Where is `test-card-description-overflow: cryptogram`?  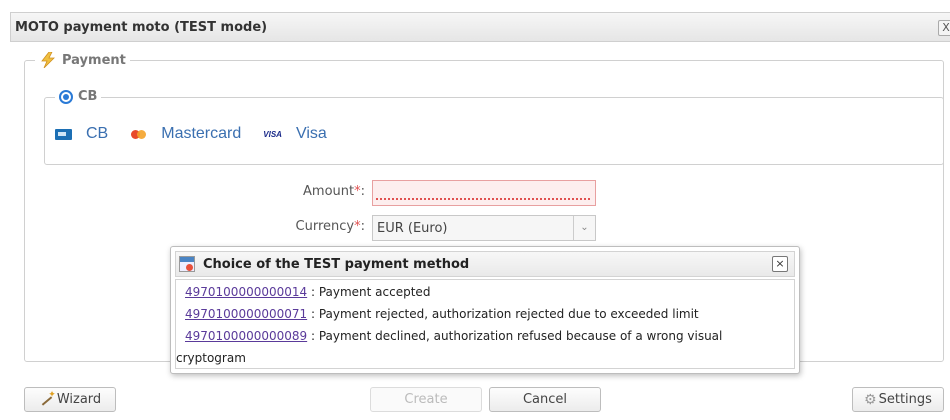
test-card-description-overflow: cryptogram is located at coordinates (211, 358).